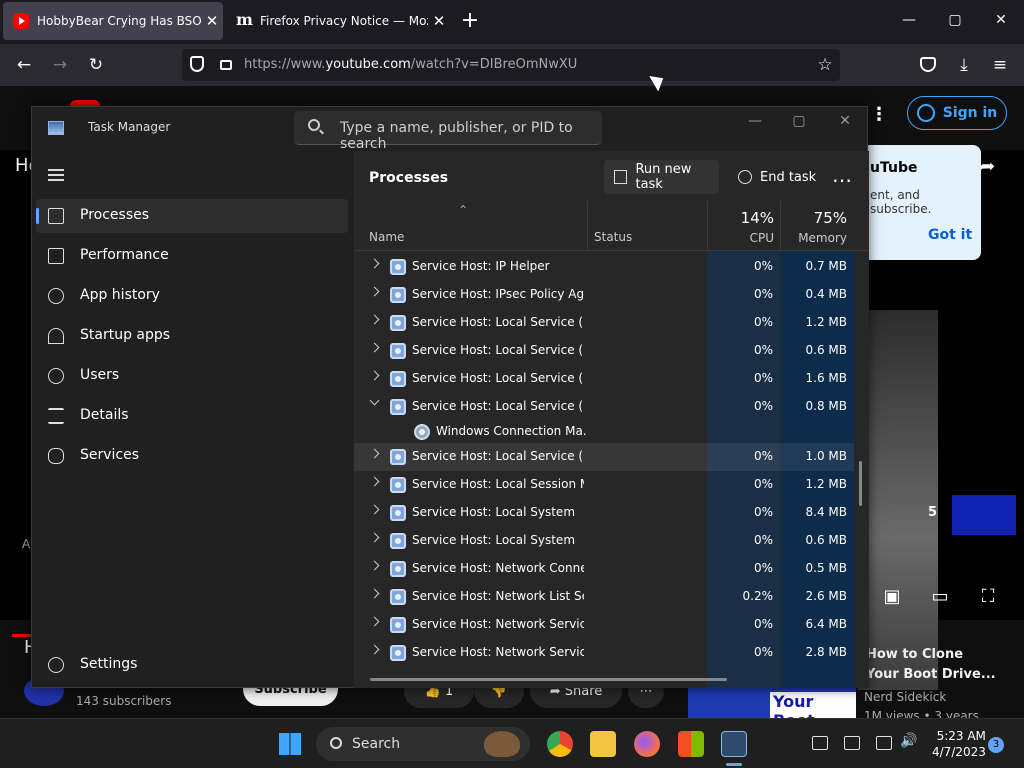 The height and width of the screenshot is (768, 1024). Describe the element at coordinates (773, 177) in the screenshot. I see `end-task-button: End task` at that location.